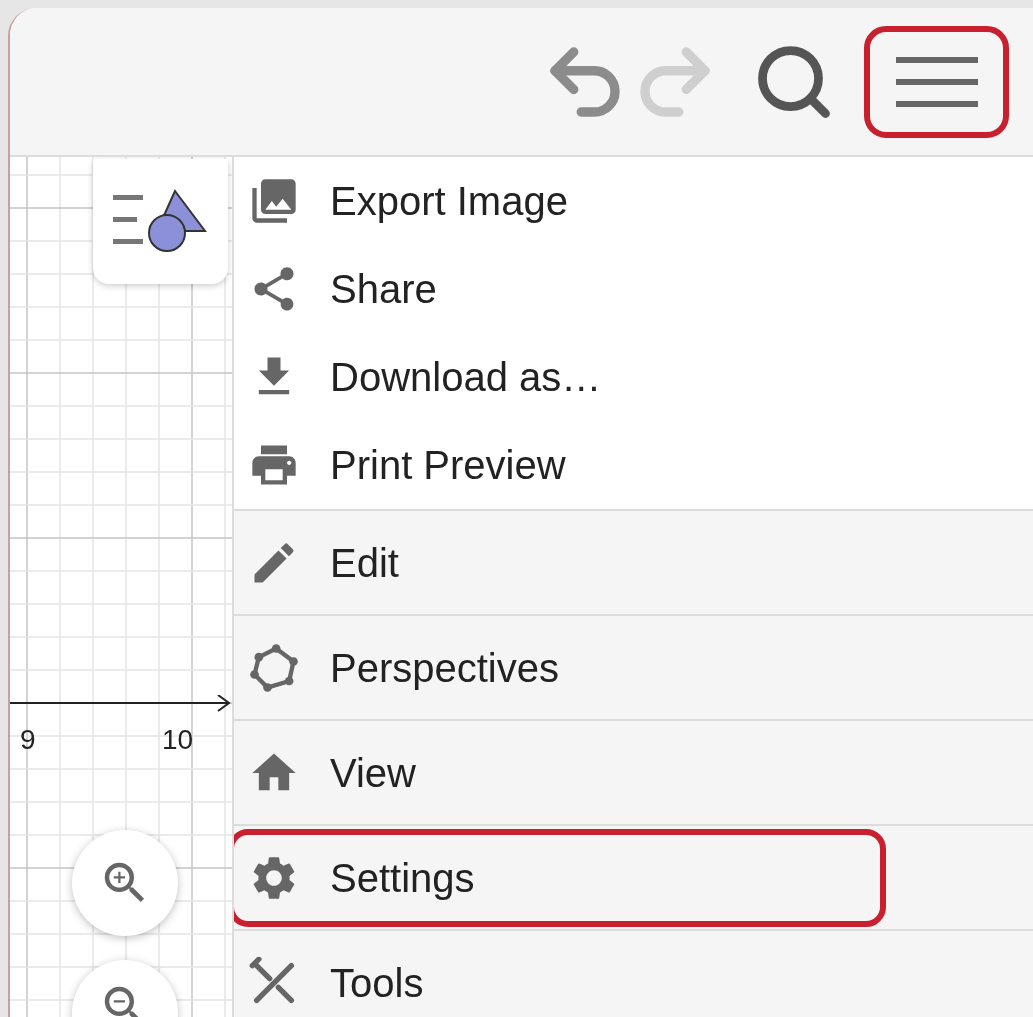 Image resolution: width=1033 pixels, height=1017 pixels. What do you see at coordinates (125, 883) in the screenshot?
I see `zoom-in-button` at bounding box center [125, 883].